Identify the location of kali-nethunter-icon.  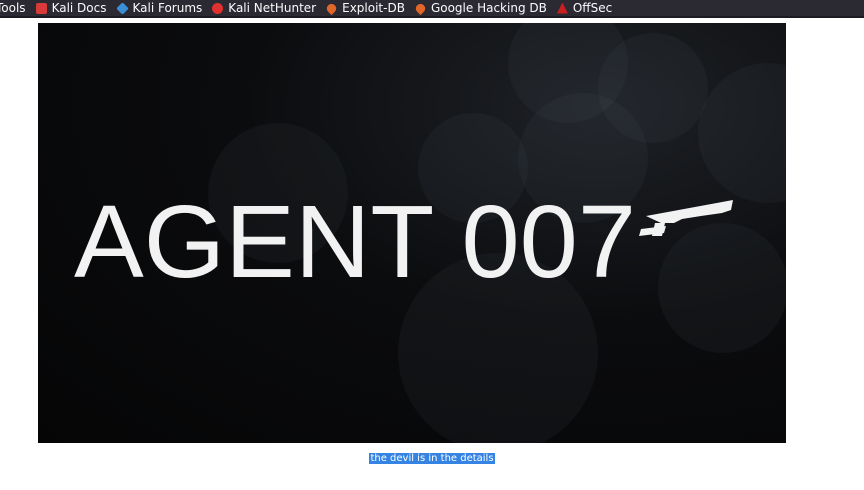
(218, 8).